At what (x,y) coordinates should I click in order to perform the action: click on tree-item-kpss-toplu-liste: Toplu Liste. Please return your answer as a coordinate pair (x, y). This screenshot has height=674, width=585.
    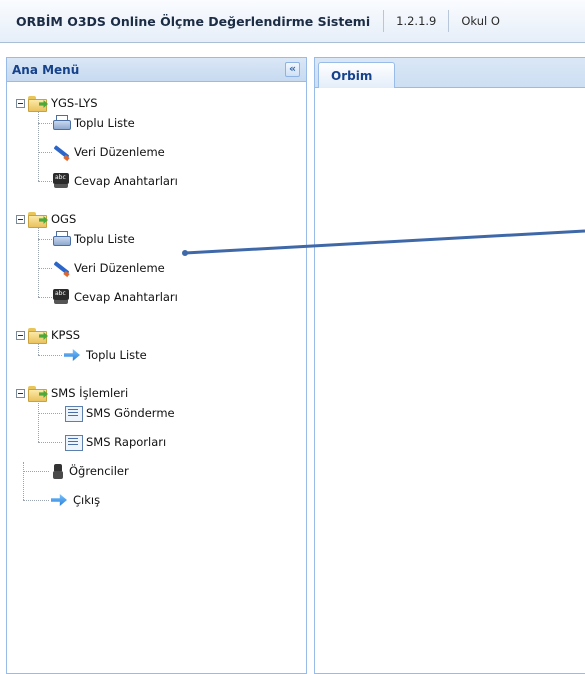
    Looking at the image, I should click on (105, 355).